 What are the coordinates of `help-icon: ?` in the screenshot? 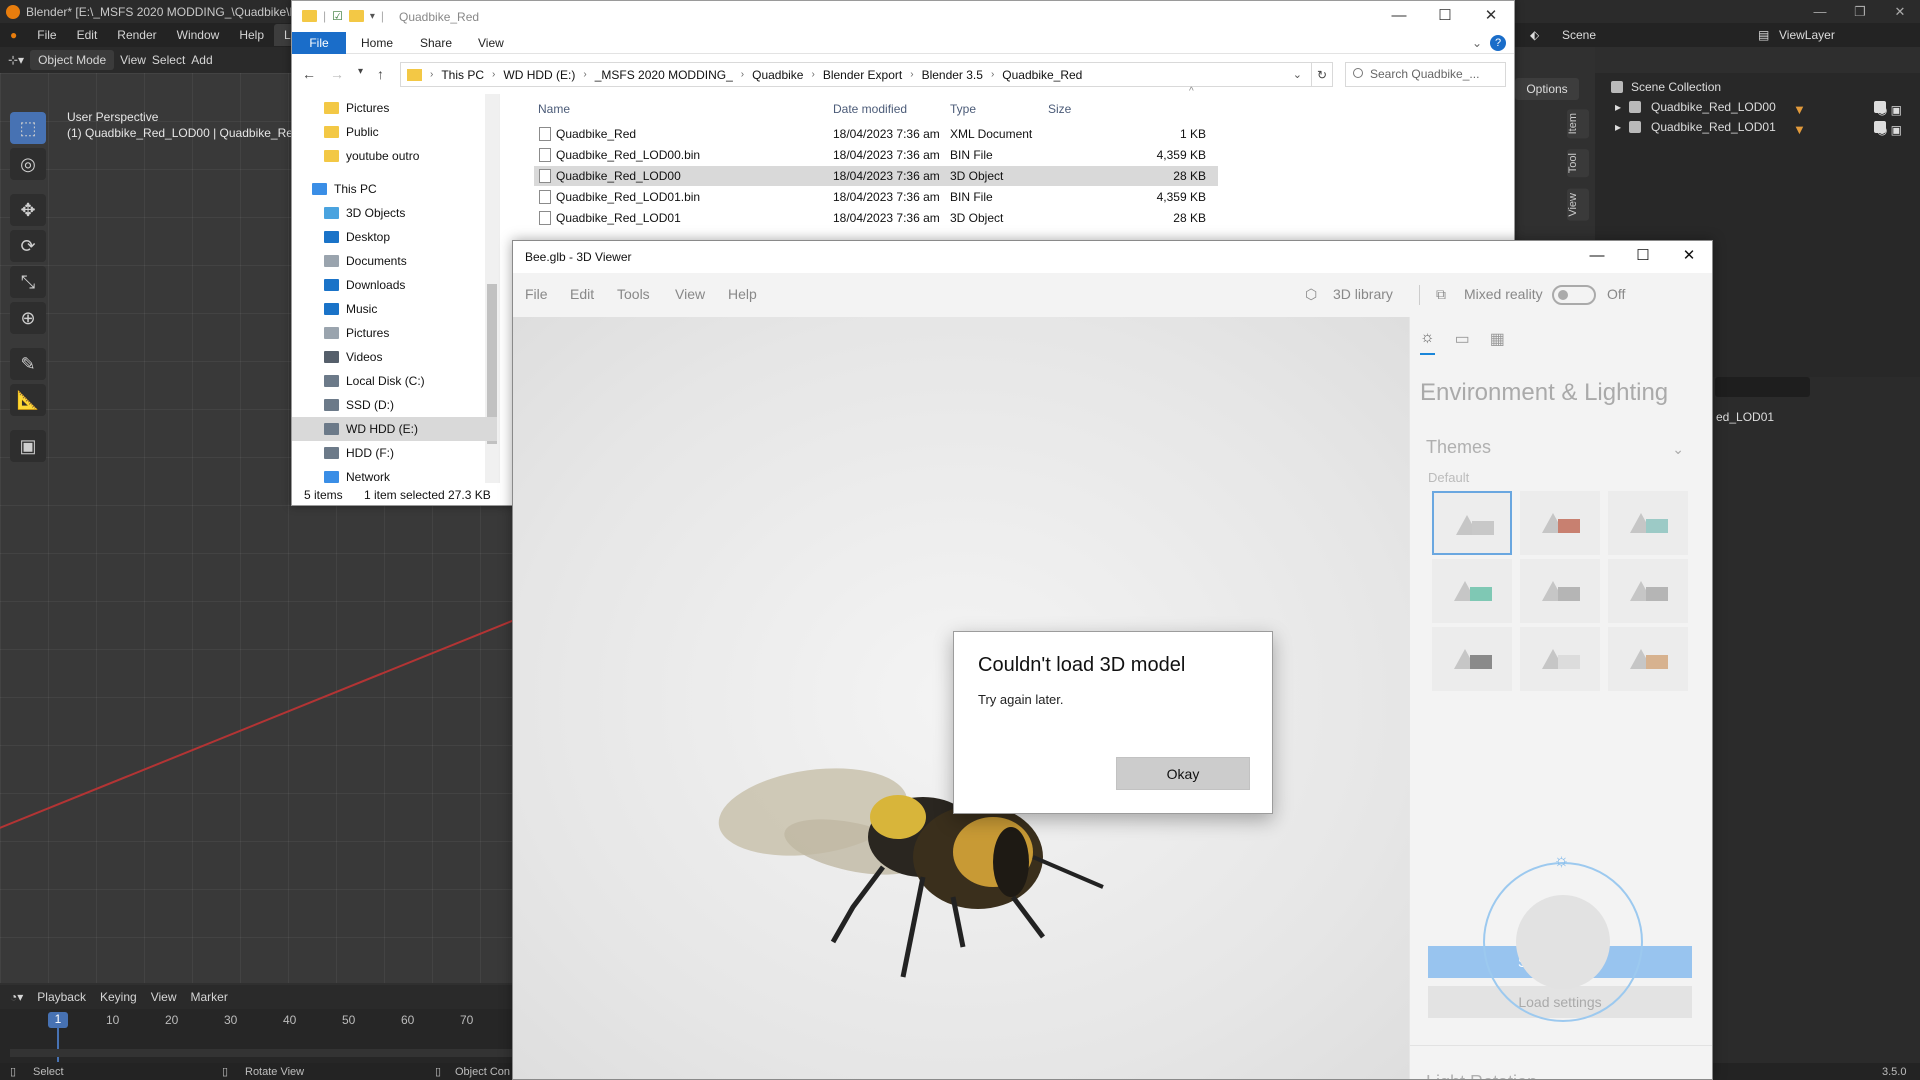 It's located at (1498, 43).